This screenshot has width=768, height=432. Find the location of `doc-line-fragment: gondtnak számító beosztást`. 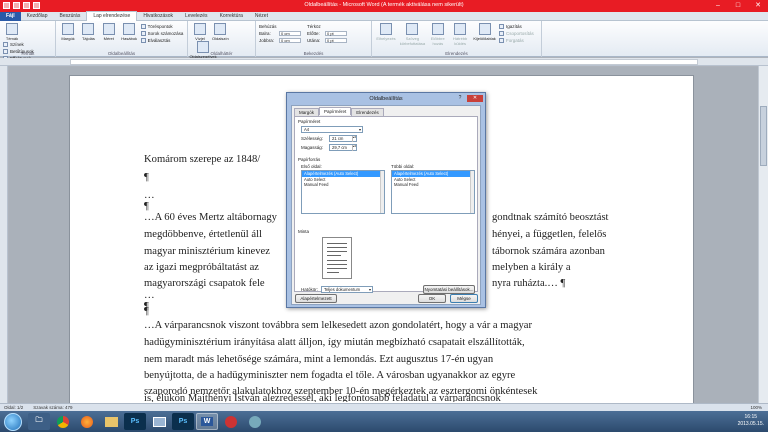

doc-line-fragment: gondtnak számító beosztást is located at coordinates (550, 217).